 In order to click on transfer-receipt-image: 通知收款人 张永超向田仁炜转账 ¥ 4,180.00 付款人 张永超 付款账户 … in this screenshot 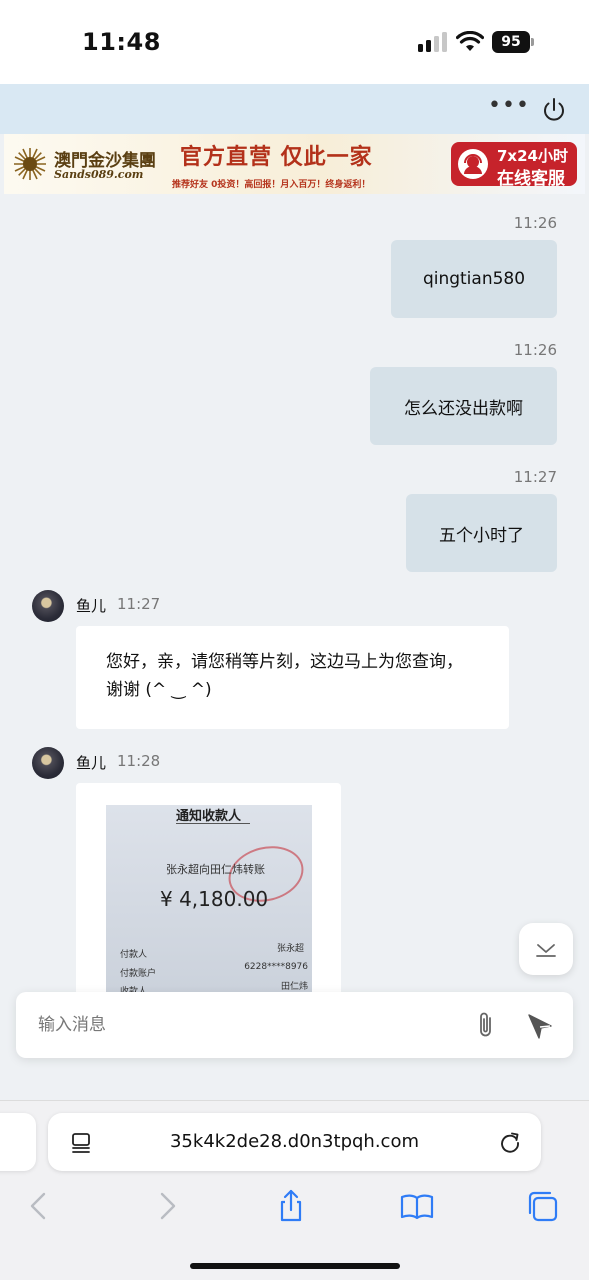, I will do `click(209, 909)`.